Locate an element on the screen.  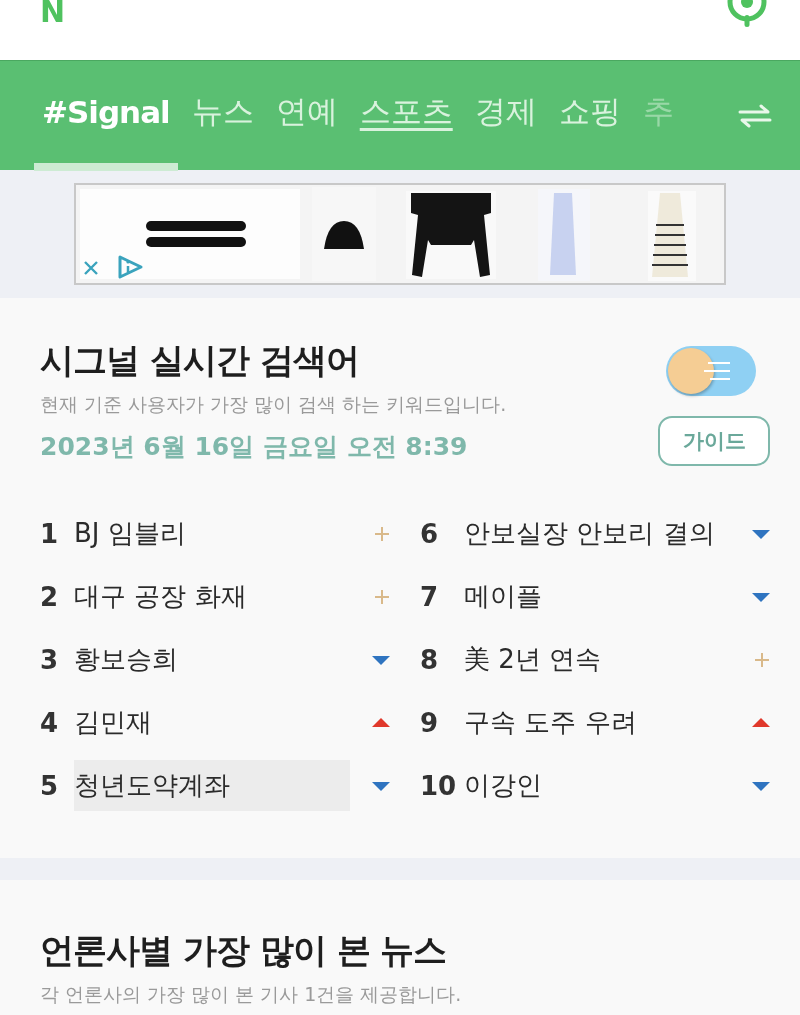
keyword-link: 메이플 is located at coordinates (602, 596).